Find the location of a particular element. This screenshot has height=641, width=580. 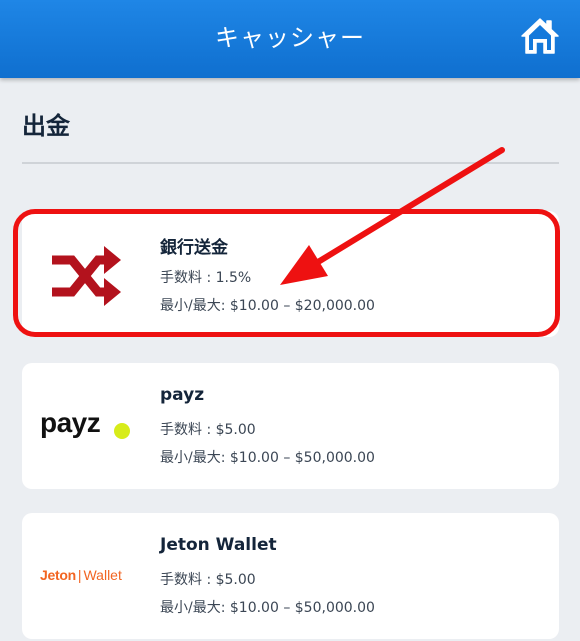

page-title: キャッシャー is located at coordinates (290, 38).